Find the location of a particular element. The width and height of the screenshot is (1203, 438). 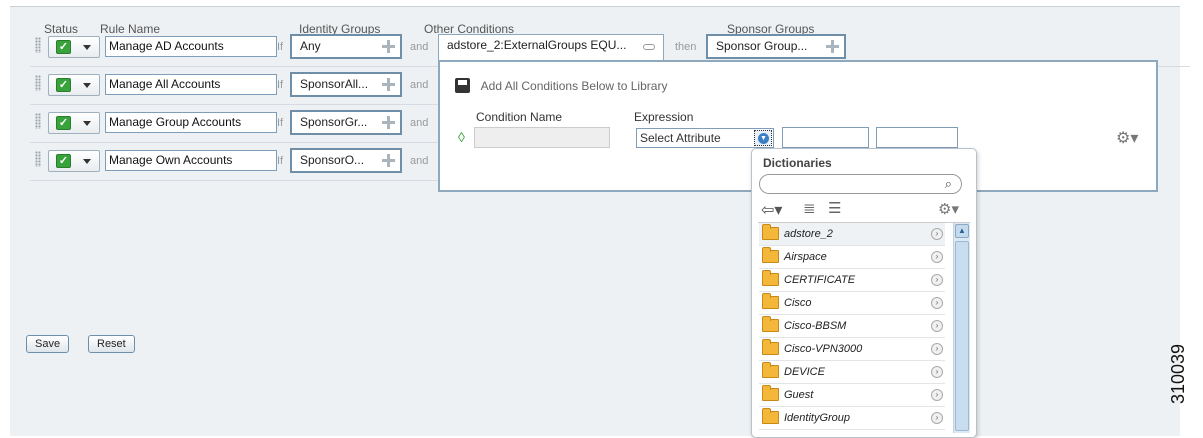

condition-name-header: Condition Name is located at coordinates (519, 117).